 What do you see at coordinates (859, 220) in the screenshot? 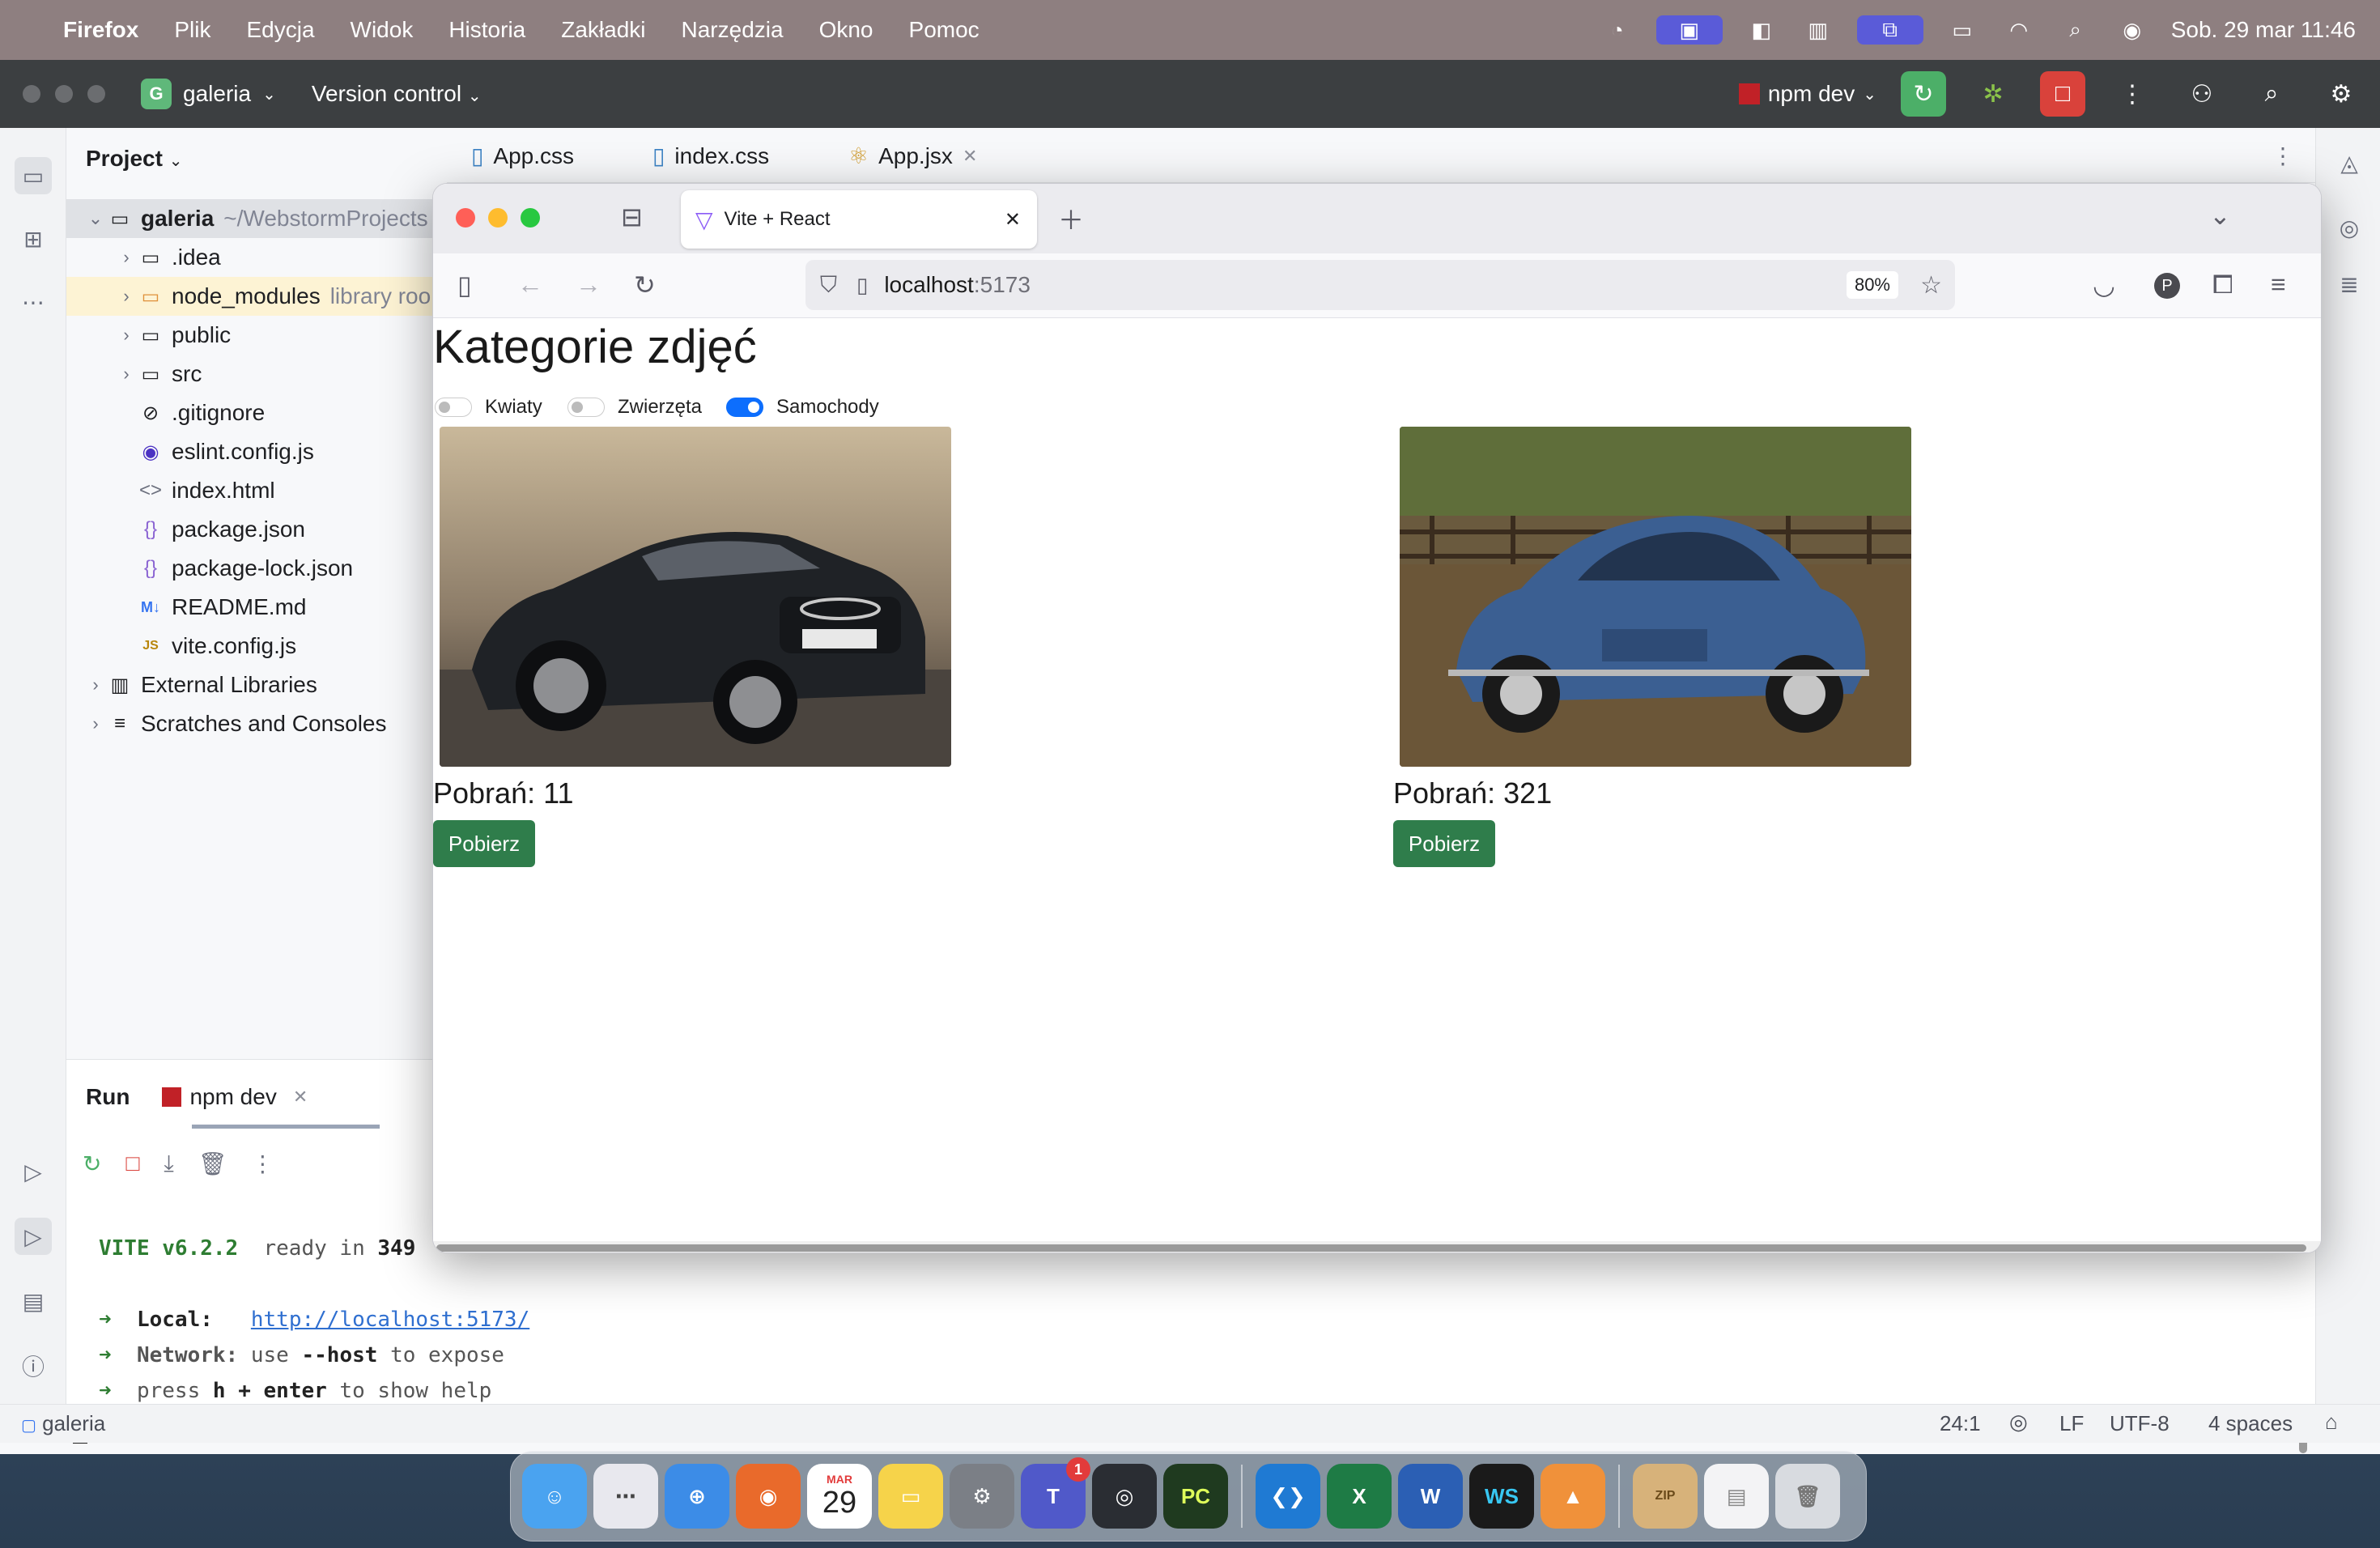
I see `browser-tab-active: ▽ Vite + React ✕` at bounding box center [859, 220].